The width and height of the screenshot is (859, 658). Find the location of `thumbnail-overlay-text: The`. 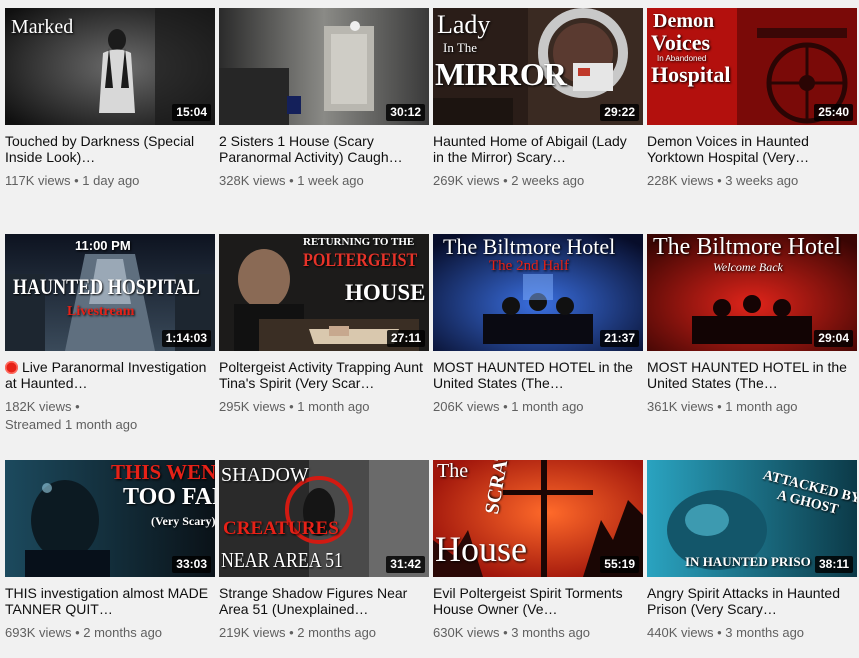

thumbnail-overlay-text: The is located at coordinates (453, 471).